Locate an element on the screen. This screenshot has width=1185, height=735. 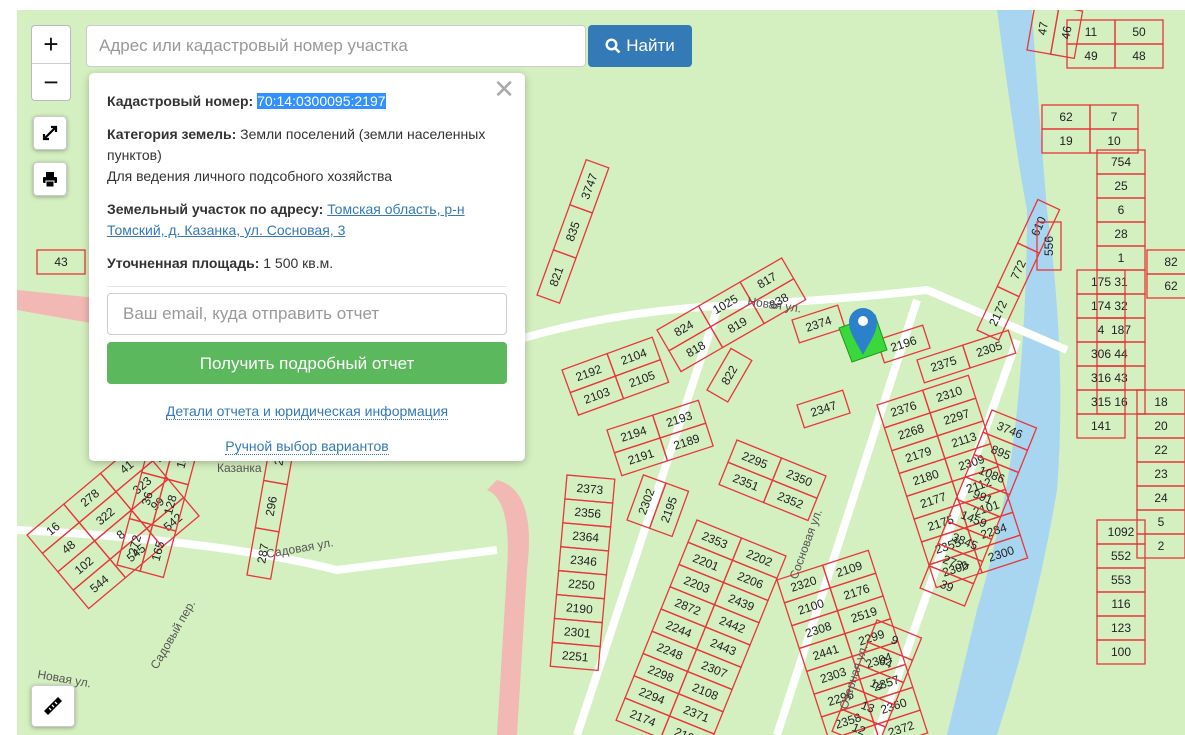
parcel-number: 43 is located at coordinates (61, 262).